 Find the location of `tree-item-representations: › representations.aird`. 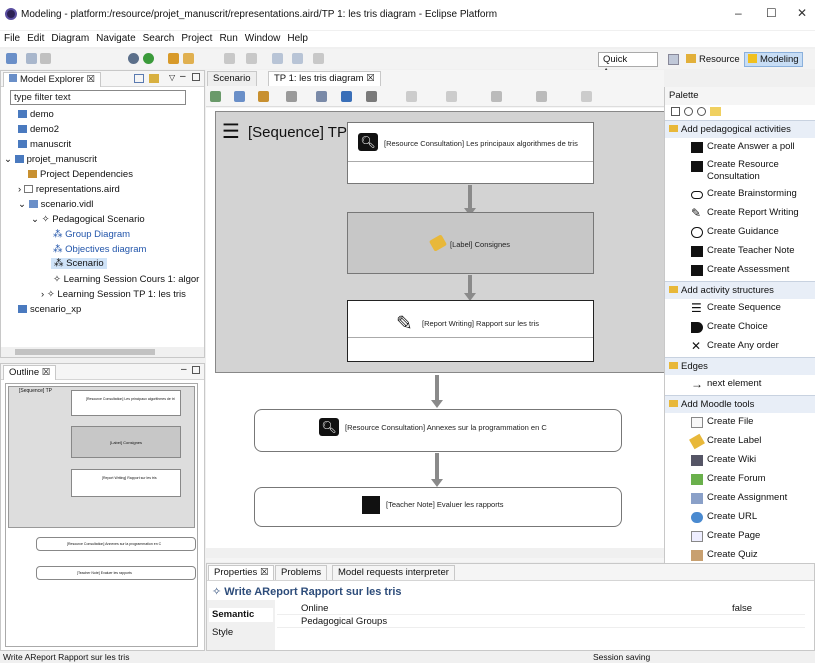

tree-item-representations: › representations.aird is located at coordinates (69, 189).